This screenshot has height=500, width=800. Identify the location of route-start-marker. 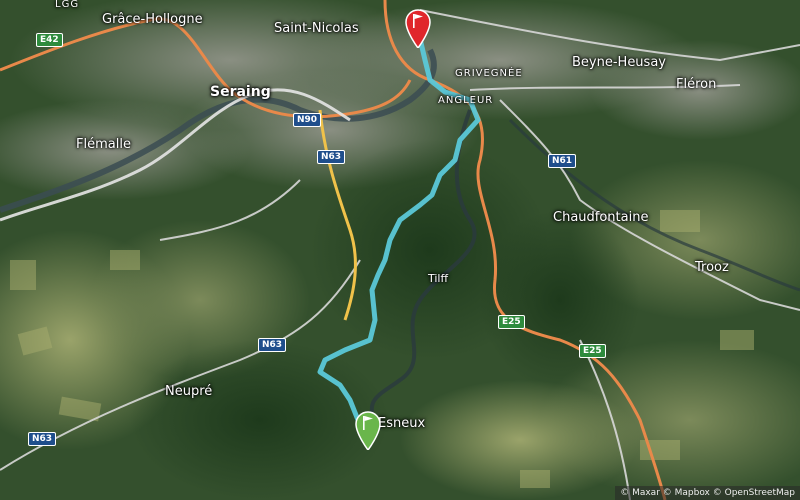
(368, 430).